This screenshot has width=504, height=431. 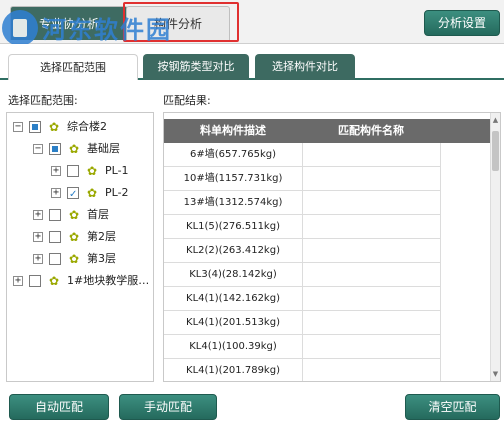 I want to click on tab-select-component-compare: 选择构件对比, so click(x=305, y=67).